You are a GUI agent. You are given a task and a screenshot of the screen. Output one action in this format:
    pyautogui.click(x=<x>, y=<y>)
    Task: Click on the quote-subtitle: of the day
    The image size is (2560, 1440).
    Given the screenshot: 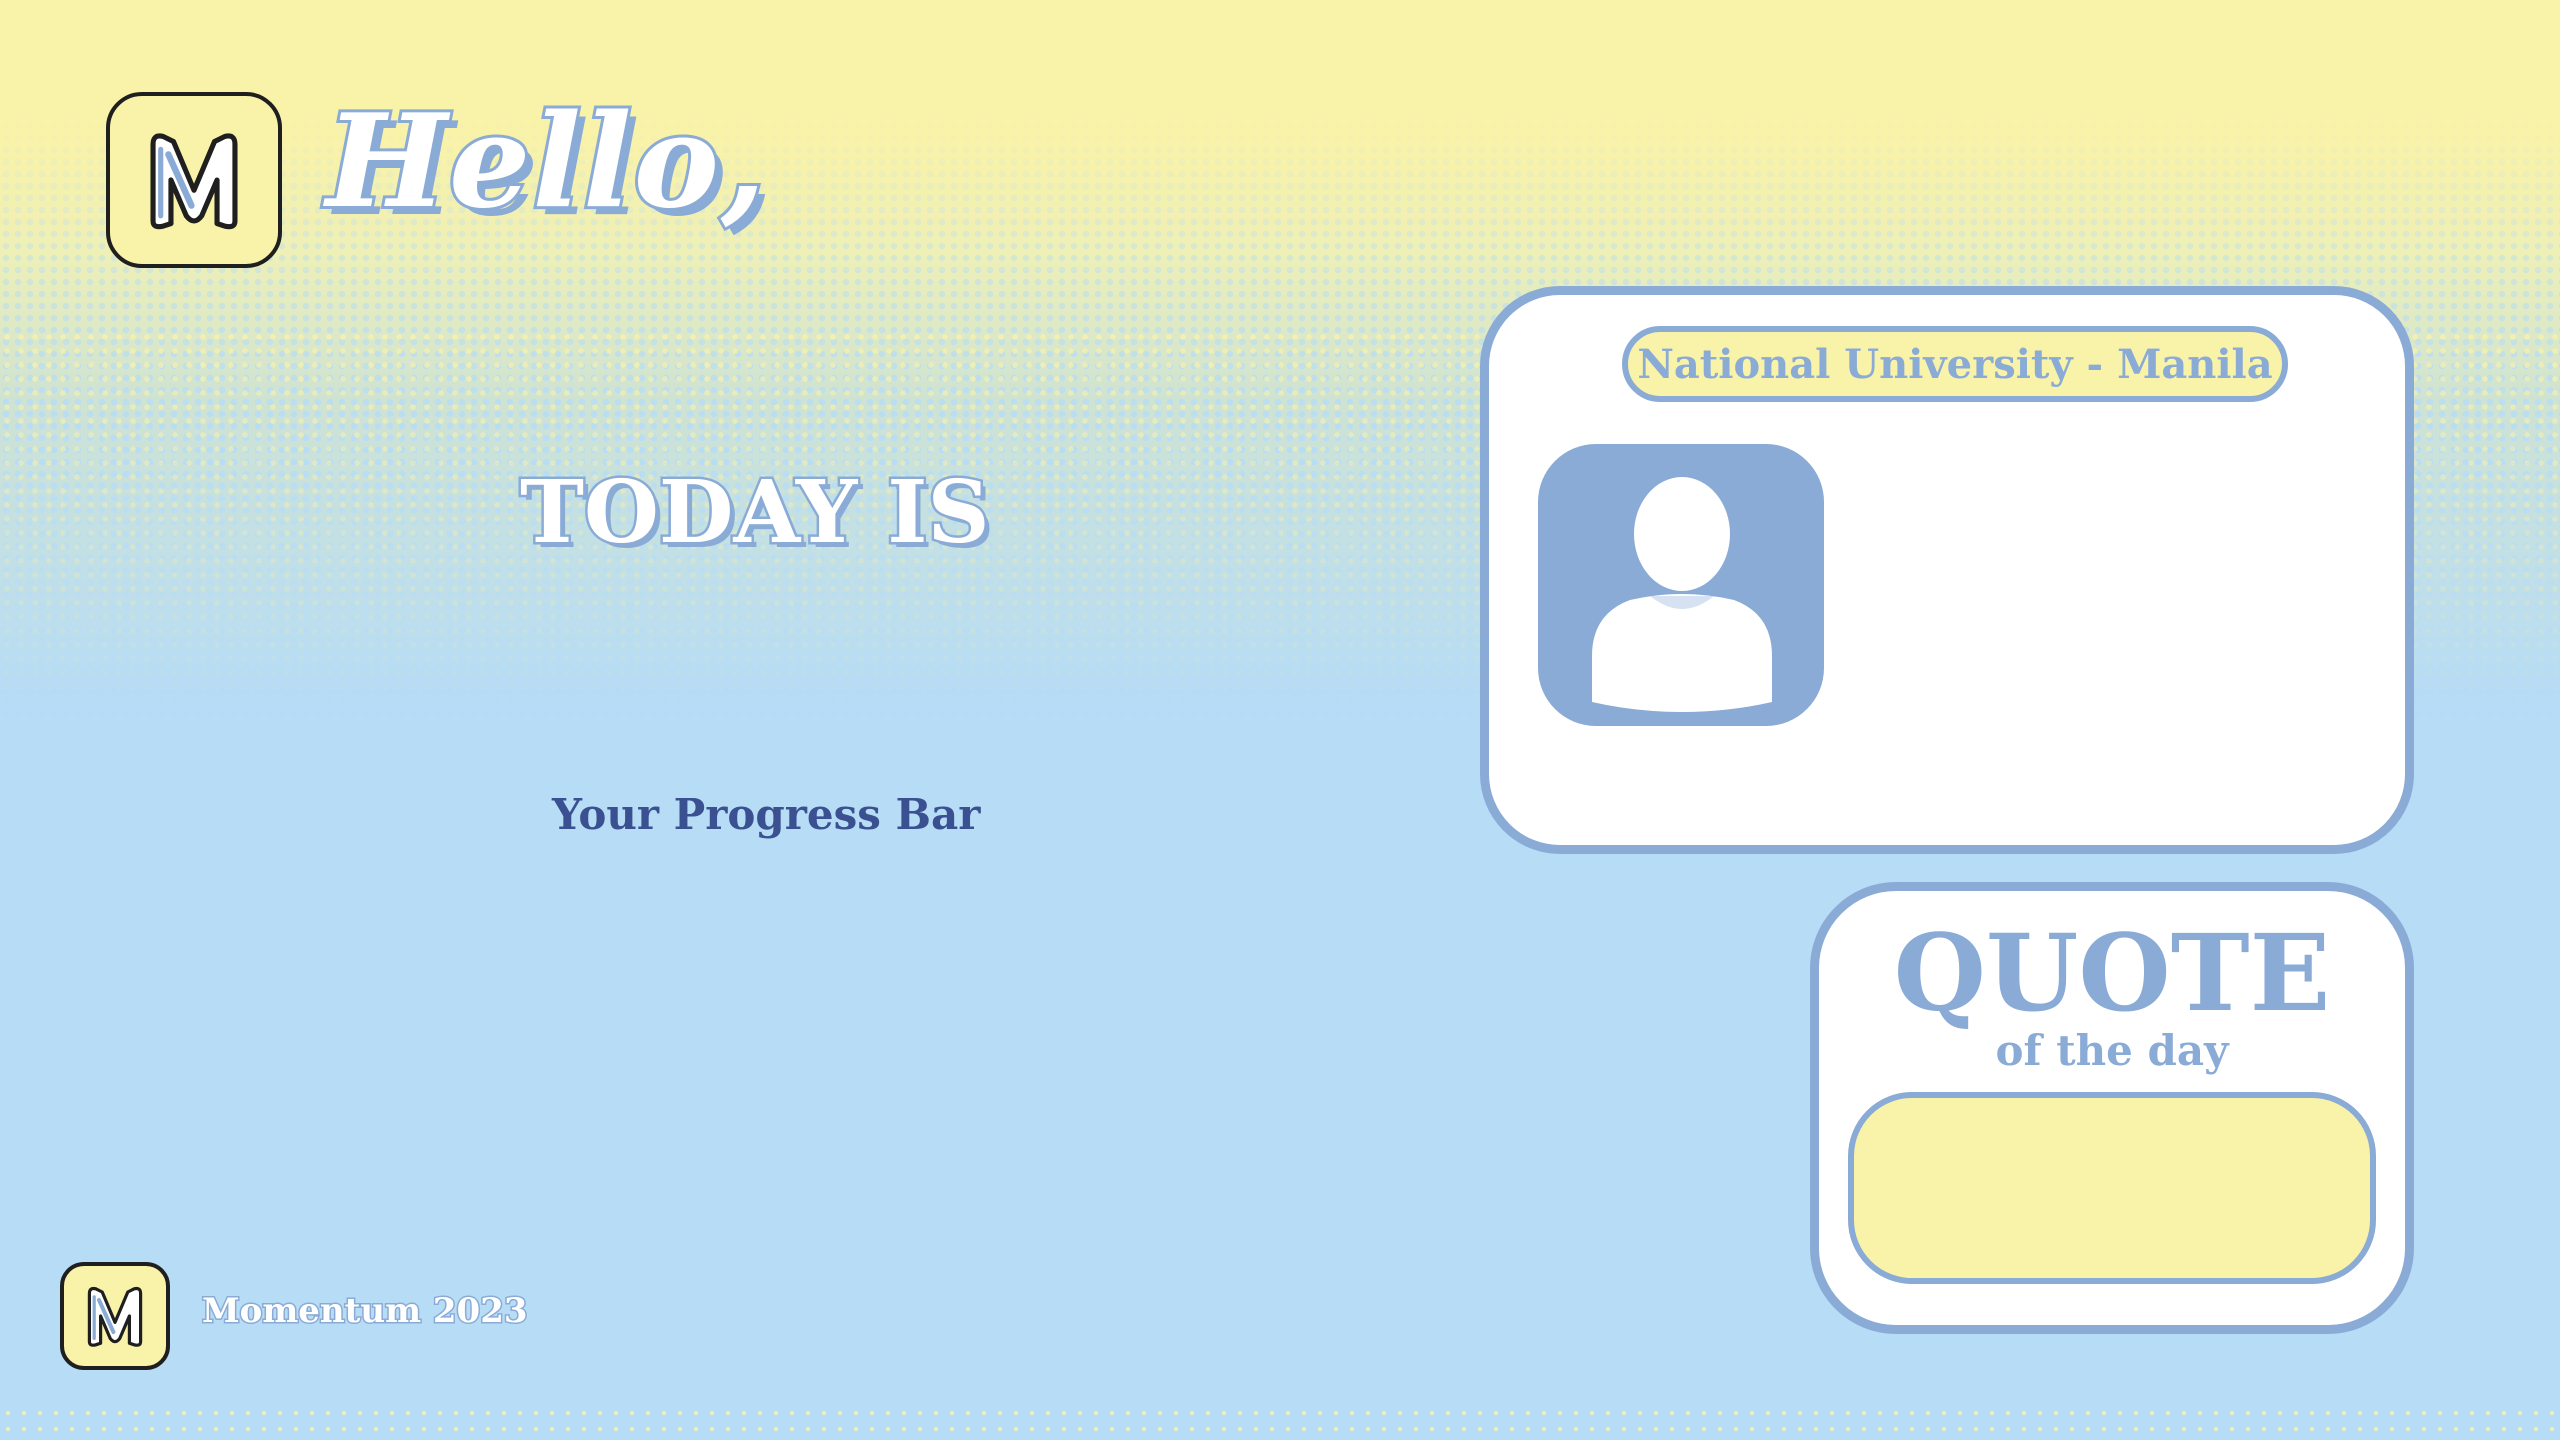 What is the action you would take?
    pyautogui.click(x=2112, y=1050)
    